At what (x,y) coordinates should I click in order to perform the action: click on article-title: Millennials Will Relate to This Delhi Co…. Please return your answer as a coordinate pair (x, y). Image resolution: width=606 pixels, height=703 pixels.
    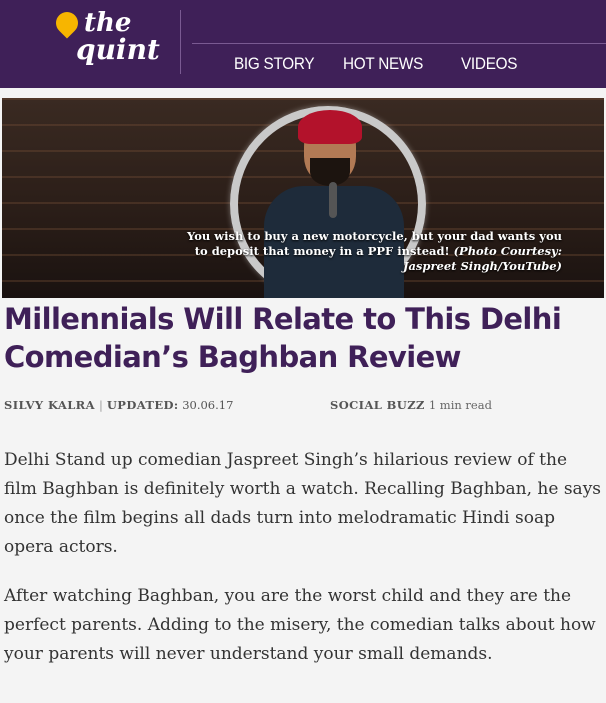
    Looking at the image, I should click on (283, 338).